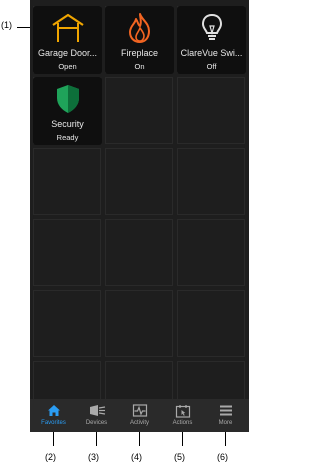 The width and height of the screenshot is (320, 469). I want to click on garage-icon, so click(67, 27).